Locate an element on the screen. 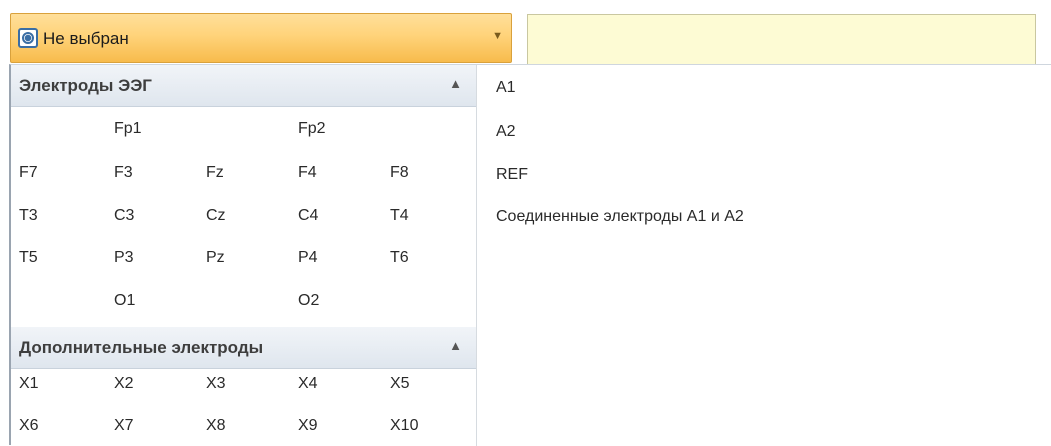 The height and width of the screenshot is (446, 1051). combobox-value: Не выбран is located at coordinates (86, 38).